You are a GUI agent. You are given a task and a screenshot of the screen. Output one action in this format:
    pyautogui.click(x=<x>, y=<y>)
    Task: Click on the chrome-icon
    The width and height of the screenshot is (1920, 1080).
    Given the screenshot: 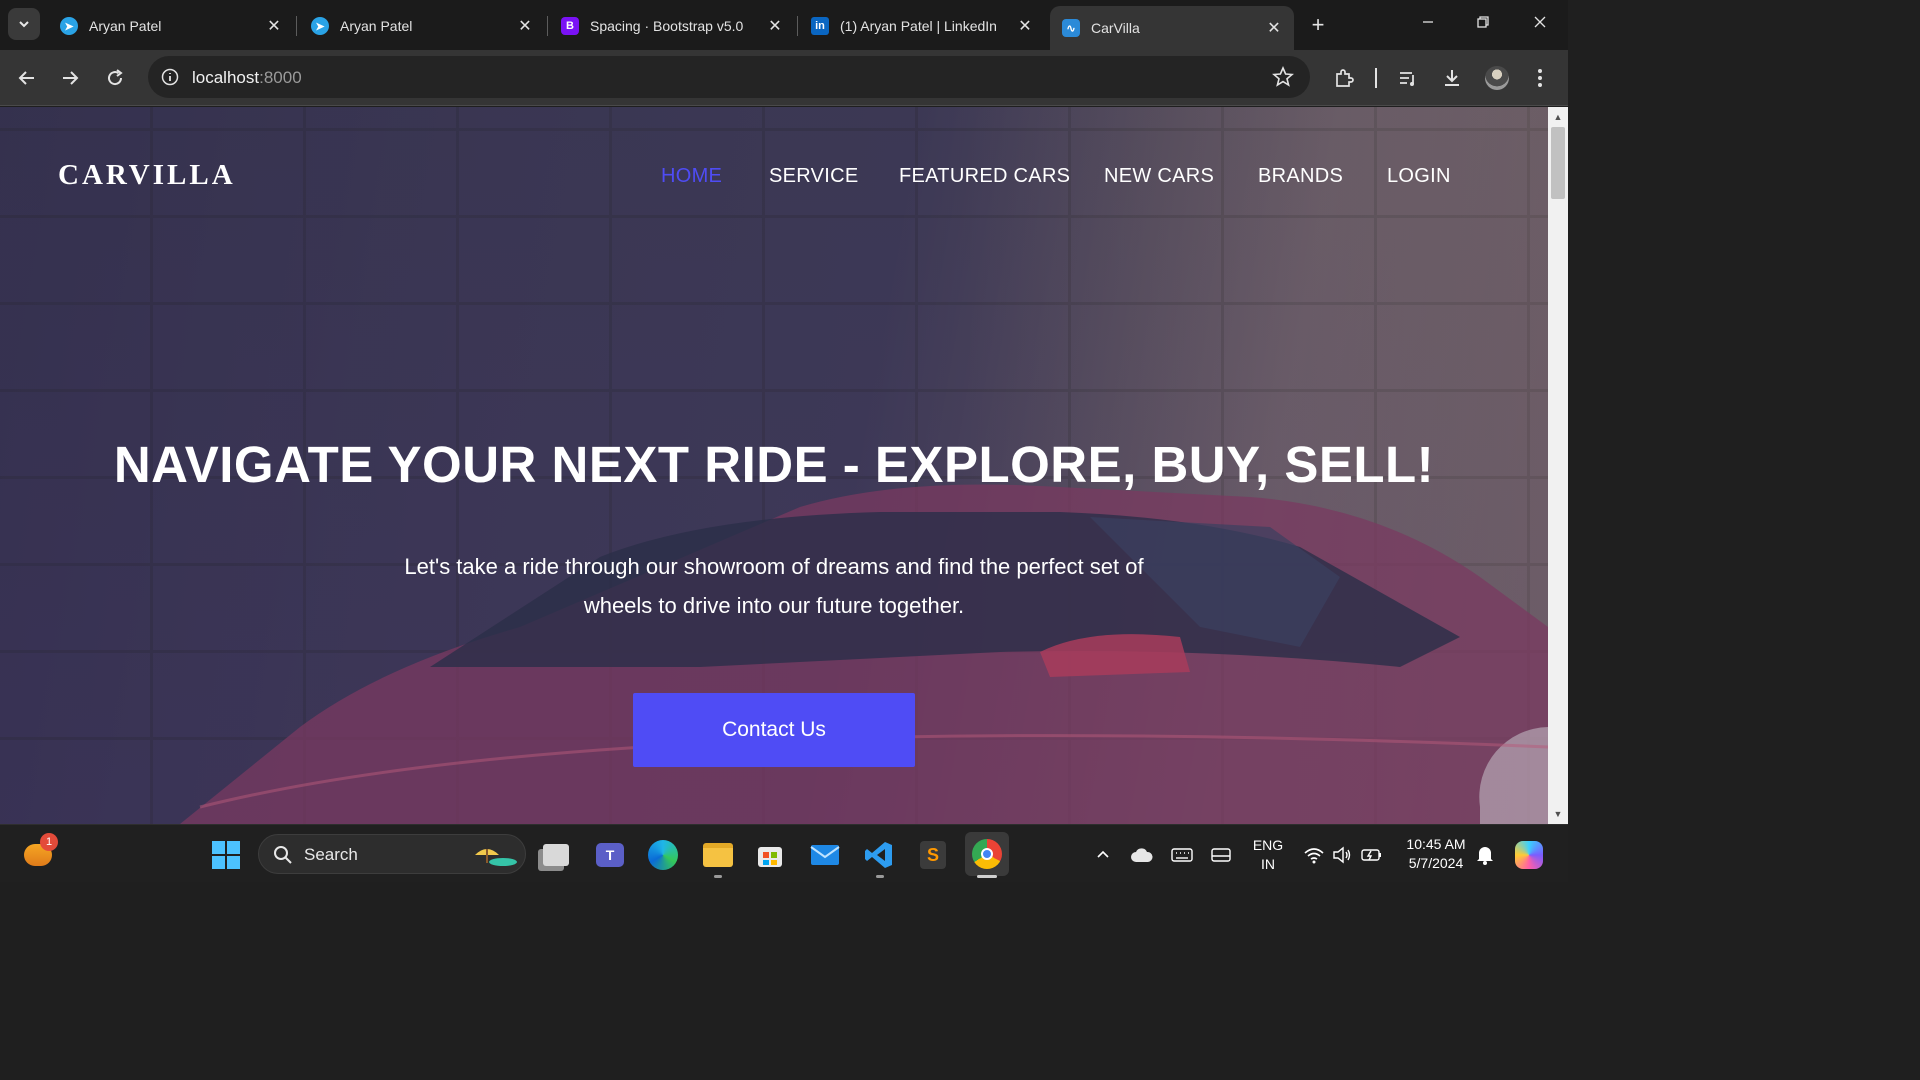 What is the action you would take?
    pyautogui.click(x=987, y=854)
    